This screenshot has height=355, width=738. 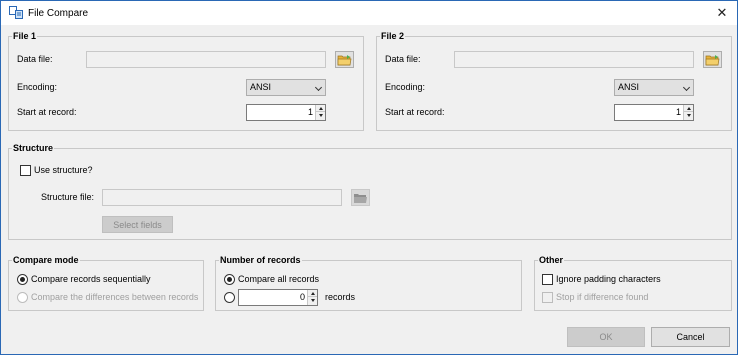 What do you see at coordinates (286, 112) in the screenshot?
I see `file1-start-stepper: 1` at bounding box center [286, 112].